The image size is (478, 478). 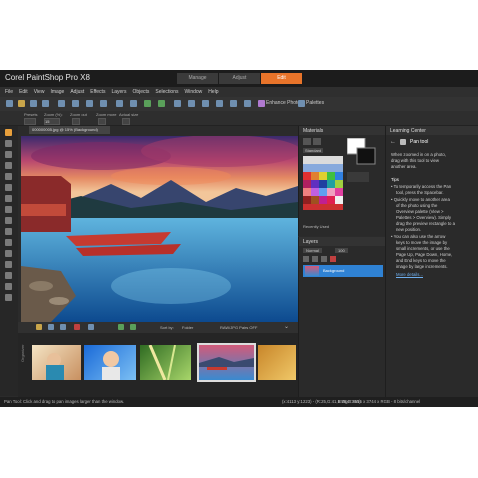 I want to click on menu-file: File, so click(x=9, y=92).